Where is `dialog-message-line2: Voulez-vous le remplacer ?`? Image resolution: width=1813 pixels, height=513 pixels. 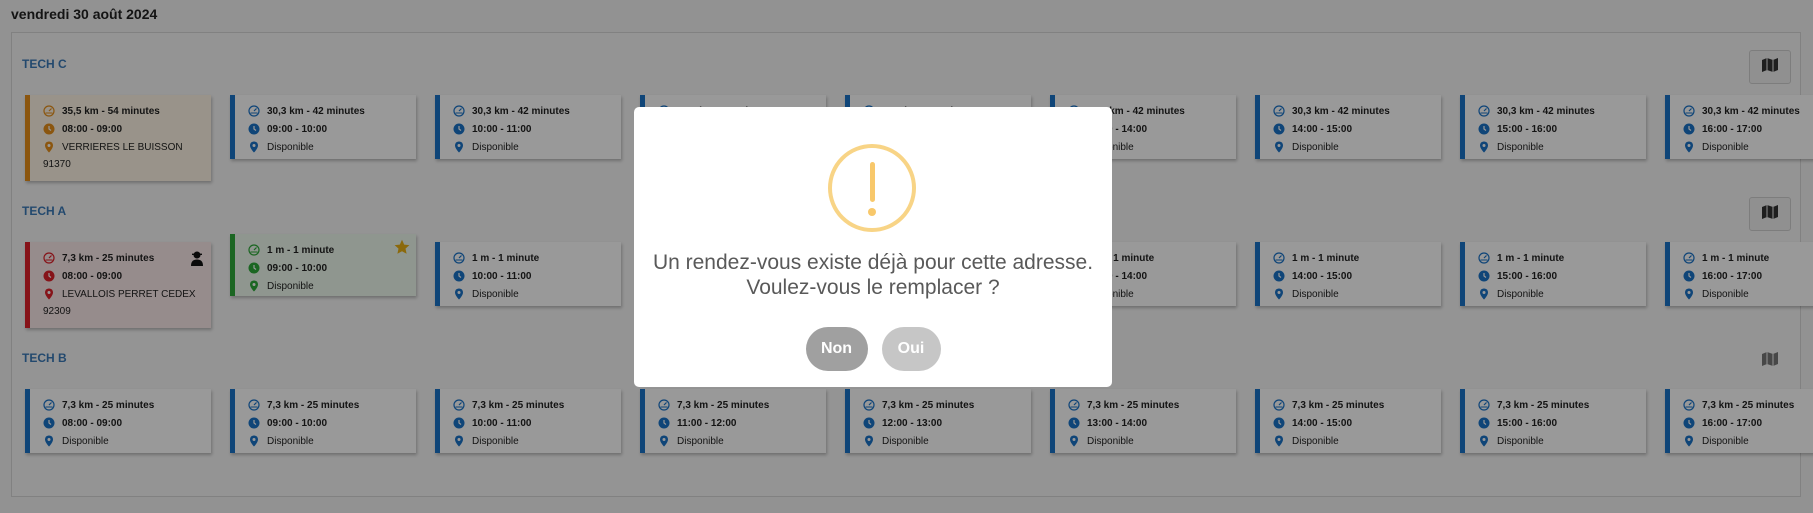 dialog-message-line2: Voulez-vous le remplacer ? is located at coordinates (873, 287).